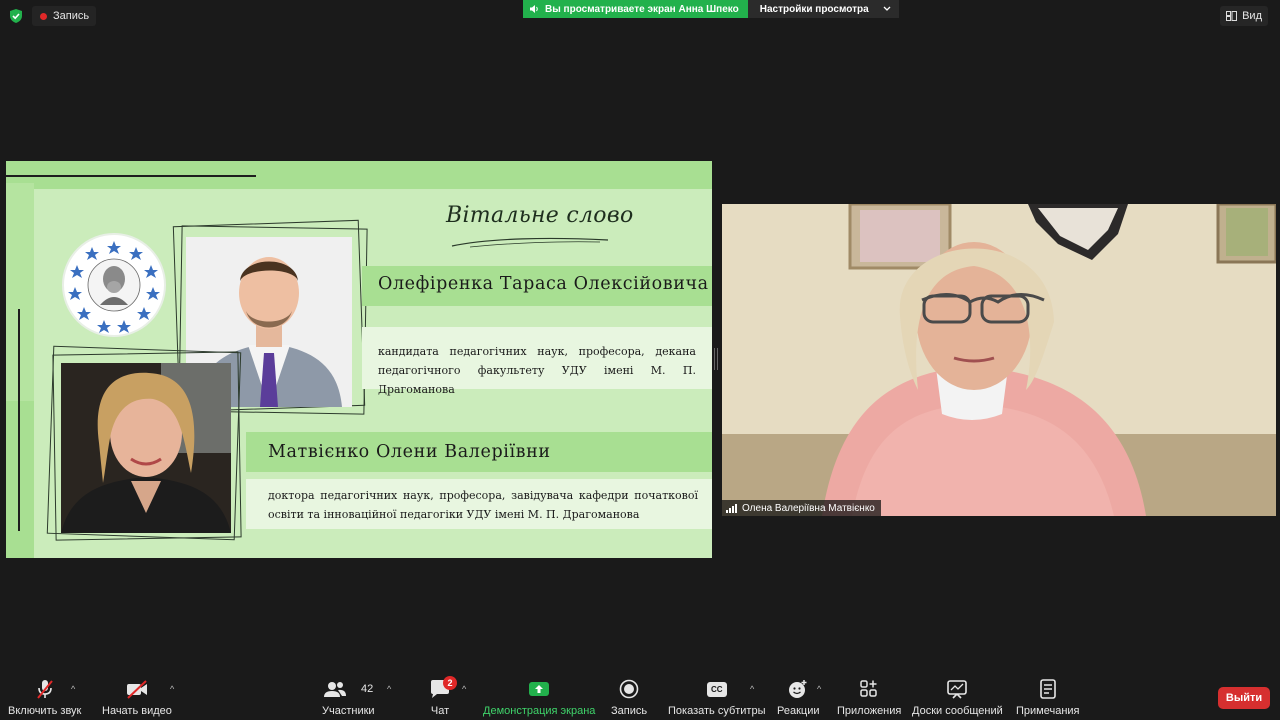 This screenshot has height=720, width=1280. I want to click on share-screen-button: Демонстрация экрана, so click(539, 697).